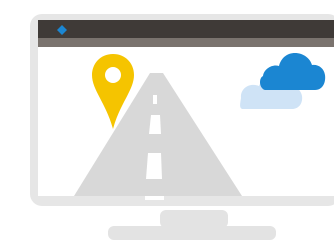 The height and width of the screenshot is (240, 334). What do you see at coordinates (192, 225) in the screenshot?
I see `monitor-stand` at bounding box center [192, 225].